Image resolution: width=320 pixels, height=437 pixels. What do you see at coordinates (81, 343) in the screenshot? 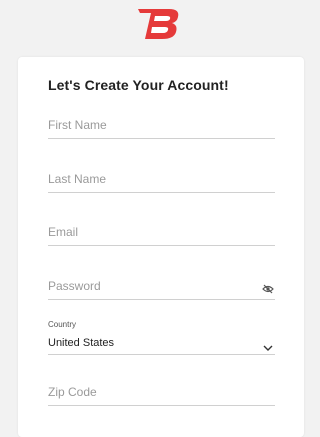
I see `country-value: United States` at bounding box center [81, 343].